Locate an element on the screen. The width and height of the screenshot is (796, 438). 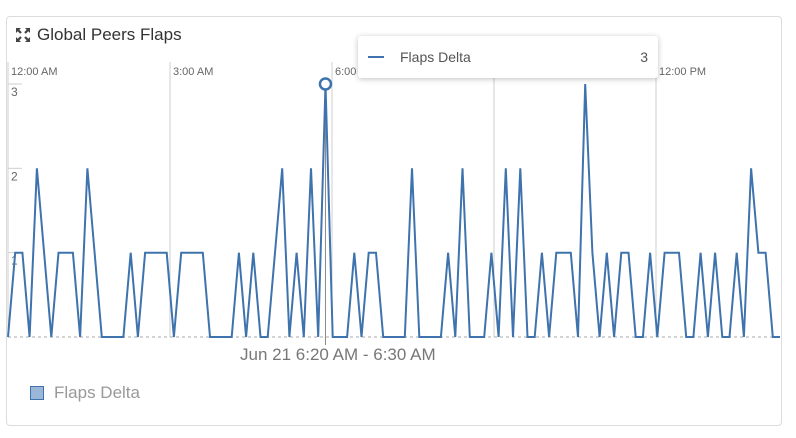
x-tick-label: 3:00 AM is located at coordinates (193, 72).